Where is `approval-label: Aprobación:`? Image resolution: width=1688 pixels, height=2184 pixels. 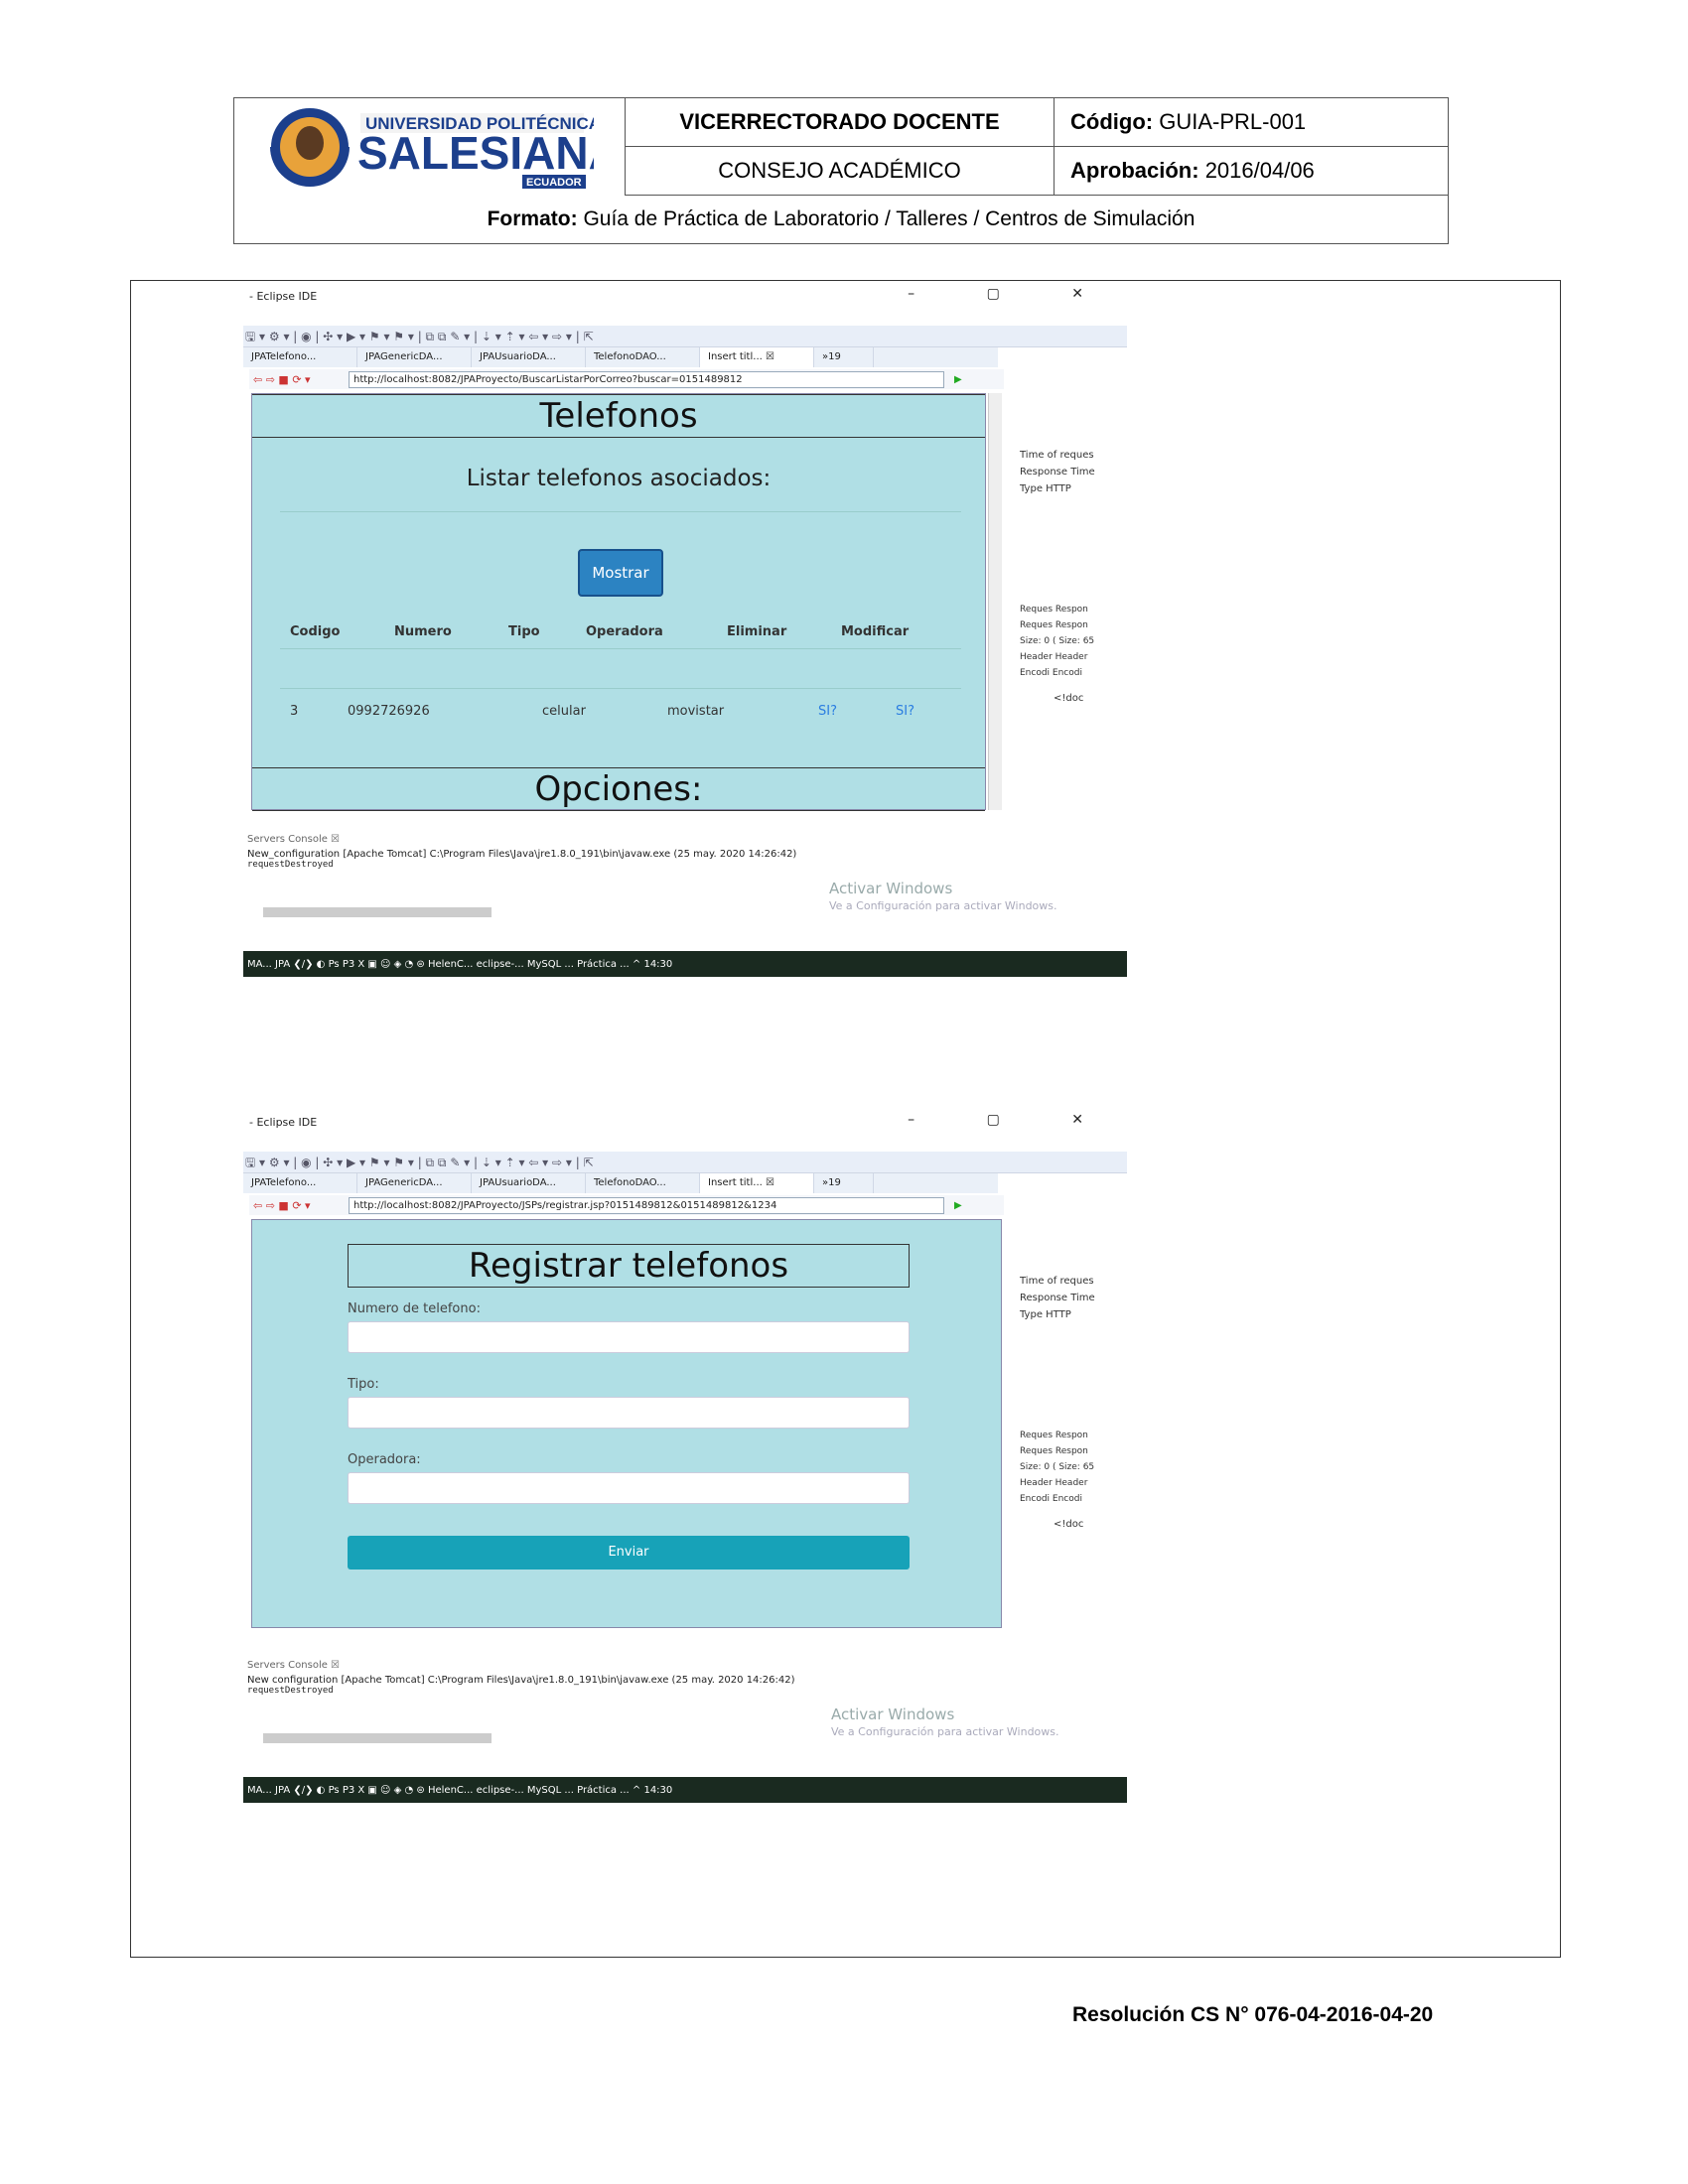 approval-label: Aprobación: is located at coordinates (1134, 170).